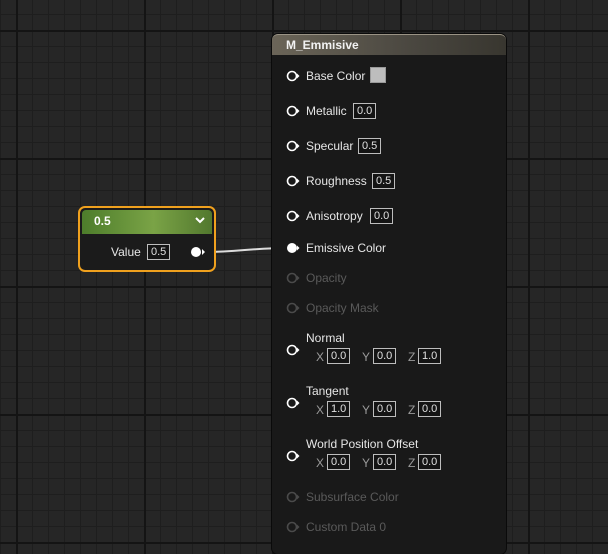  Describe the element at coordinates (346, 248) in the screenshot. I see `emissive-color-label: Emissive Color` at that location.